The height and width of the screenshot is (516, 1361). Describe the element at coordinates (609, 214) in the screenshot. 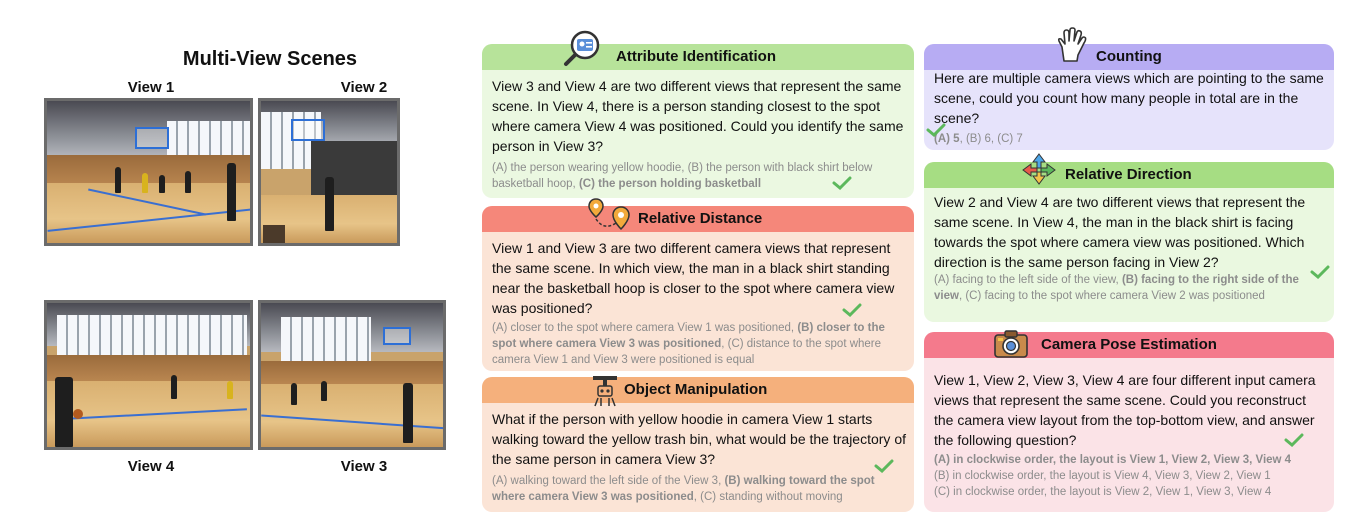

I see `map-pins-icon` at that location.